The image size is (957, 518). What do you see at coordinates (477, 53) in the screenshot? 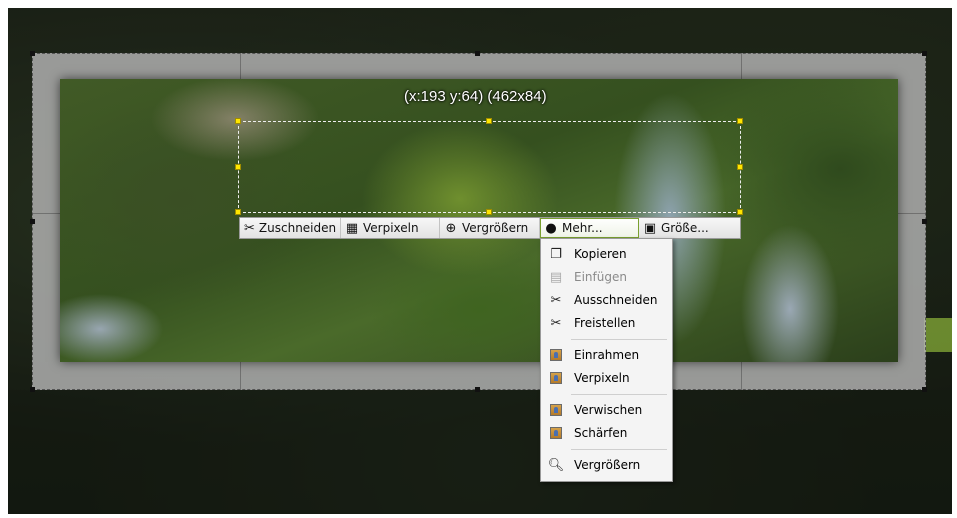
I see `frame-handle-top` at bounding box center [477, 53].